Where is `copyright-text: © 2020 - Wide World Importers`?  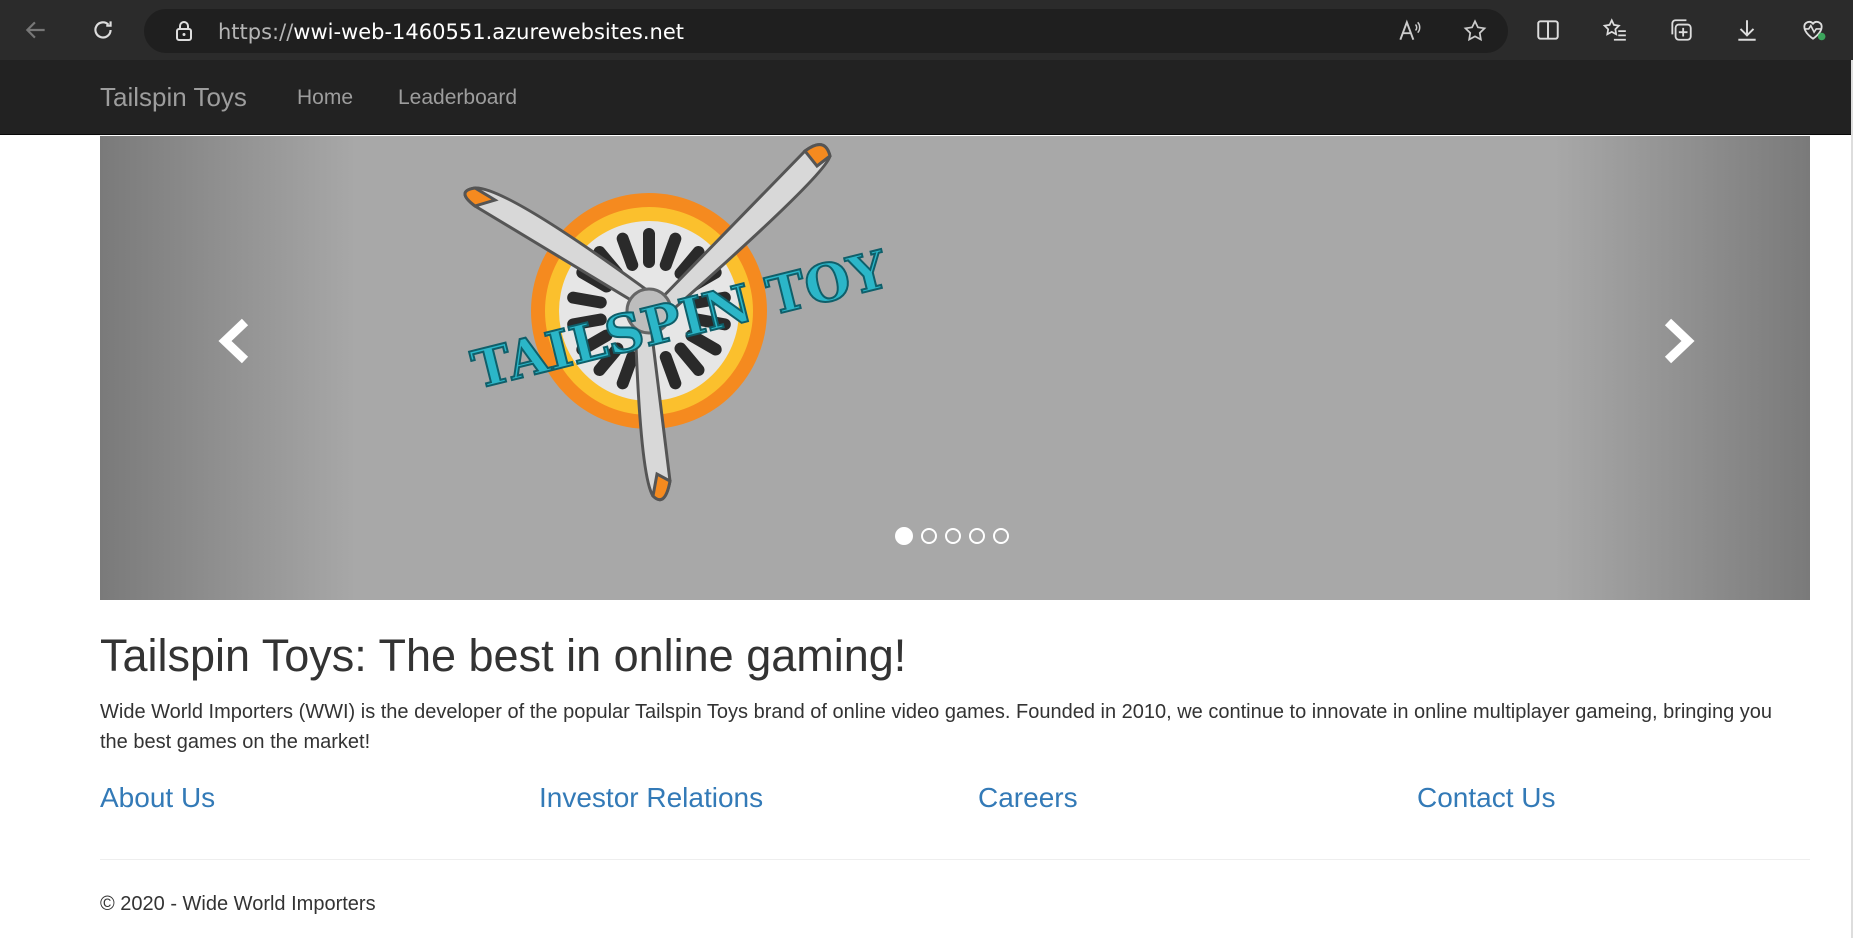 copyright-text: © 2020 - Wide World Importers is located at coordinates (238, 904).